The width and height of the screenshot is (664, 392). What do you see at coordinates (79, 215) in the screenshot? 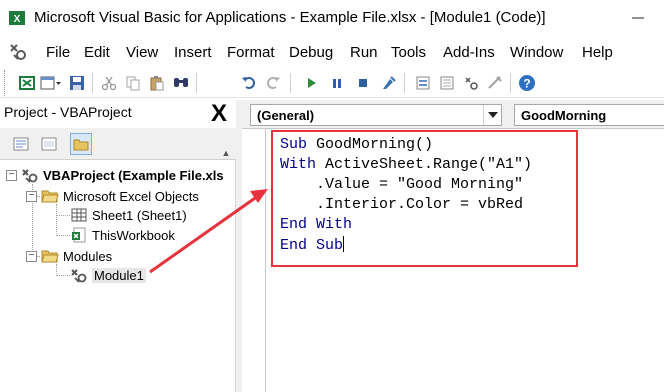
I see `worksheet-icon` at bounding box center [79, 215].